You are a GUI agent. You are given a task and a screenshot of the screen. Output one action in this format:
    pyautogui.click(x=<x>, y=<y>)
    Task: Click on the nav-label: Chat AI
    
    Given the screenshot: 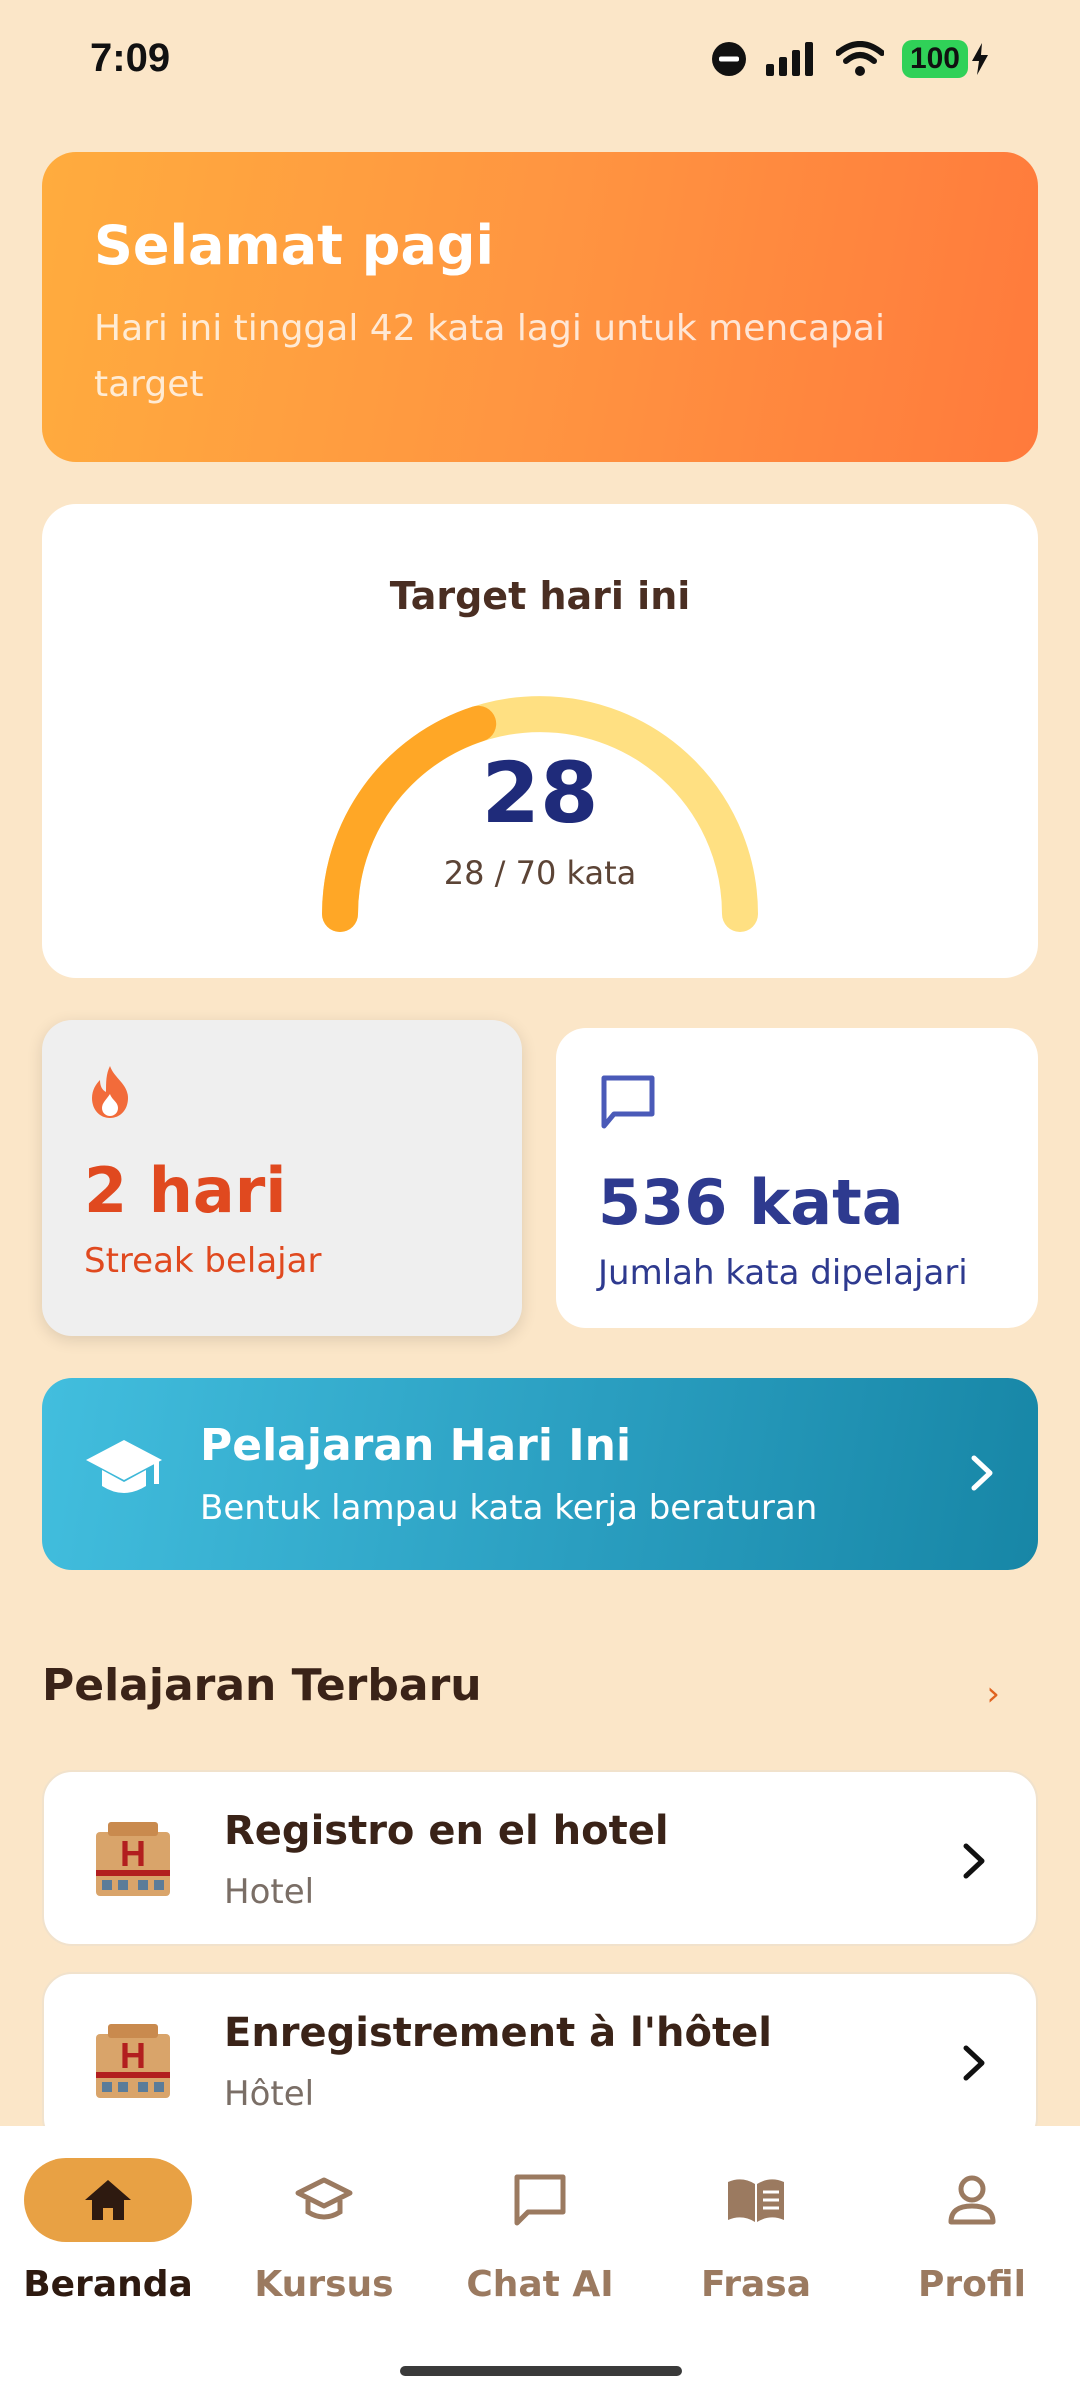 What is the action you would take?
    pyautogui.click(x=540, y=2284)
    